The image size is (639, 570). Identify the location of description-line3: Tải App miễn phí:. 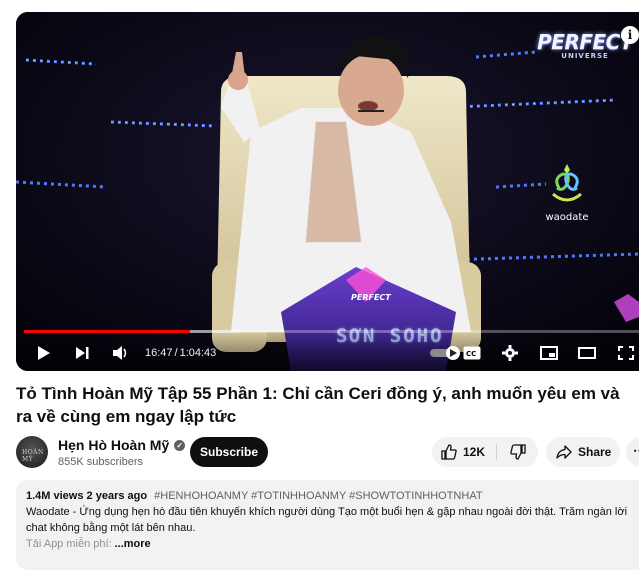
(69, 544).